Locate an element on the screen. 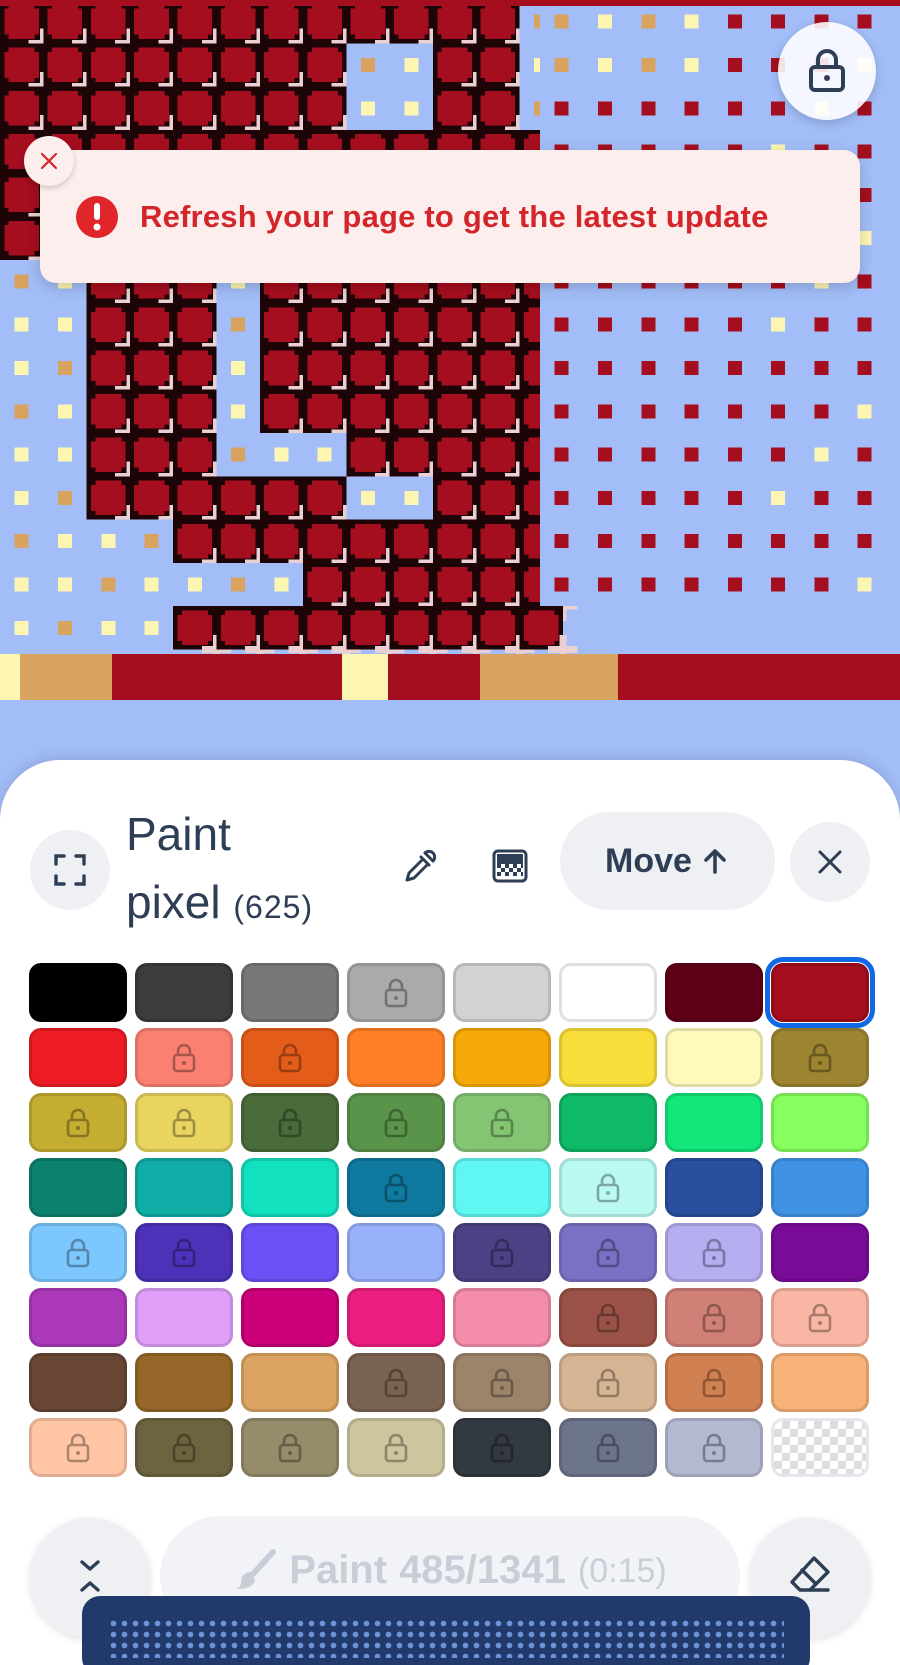 Image resolution: width=900 pixels, height=1665 pixels. toast-close-button is located at coordinates (49, 161).